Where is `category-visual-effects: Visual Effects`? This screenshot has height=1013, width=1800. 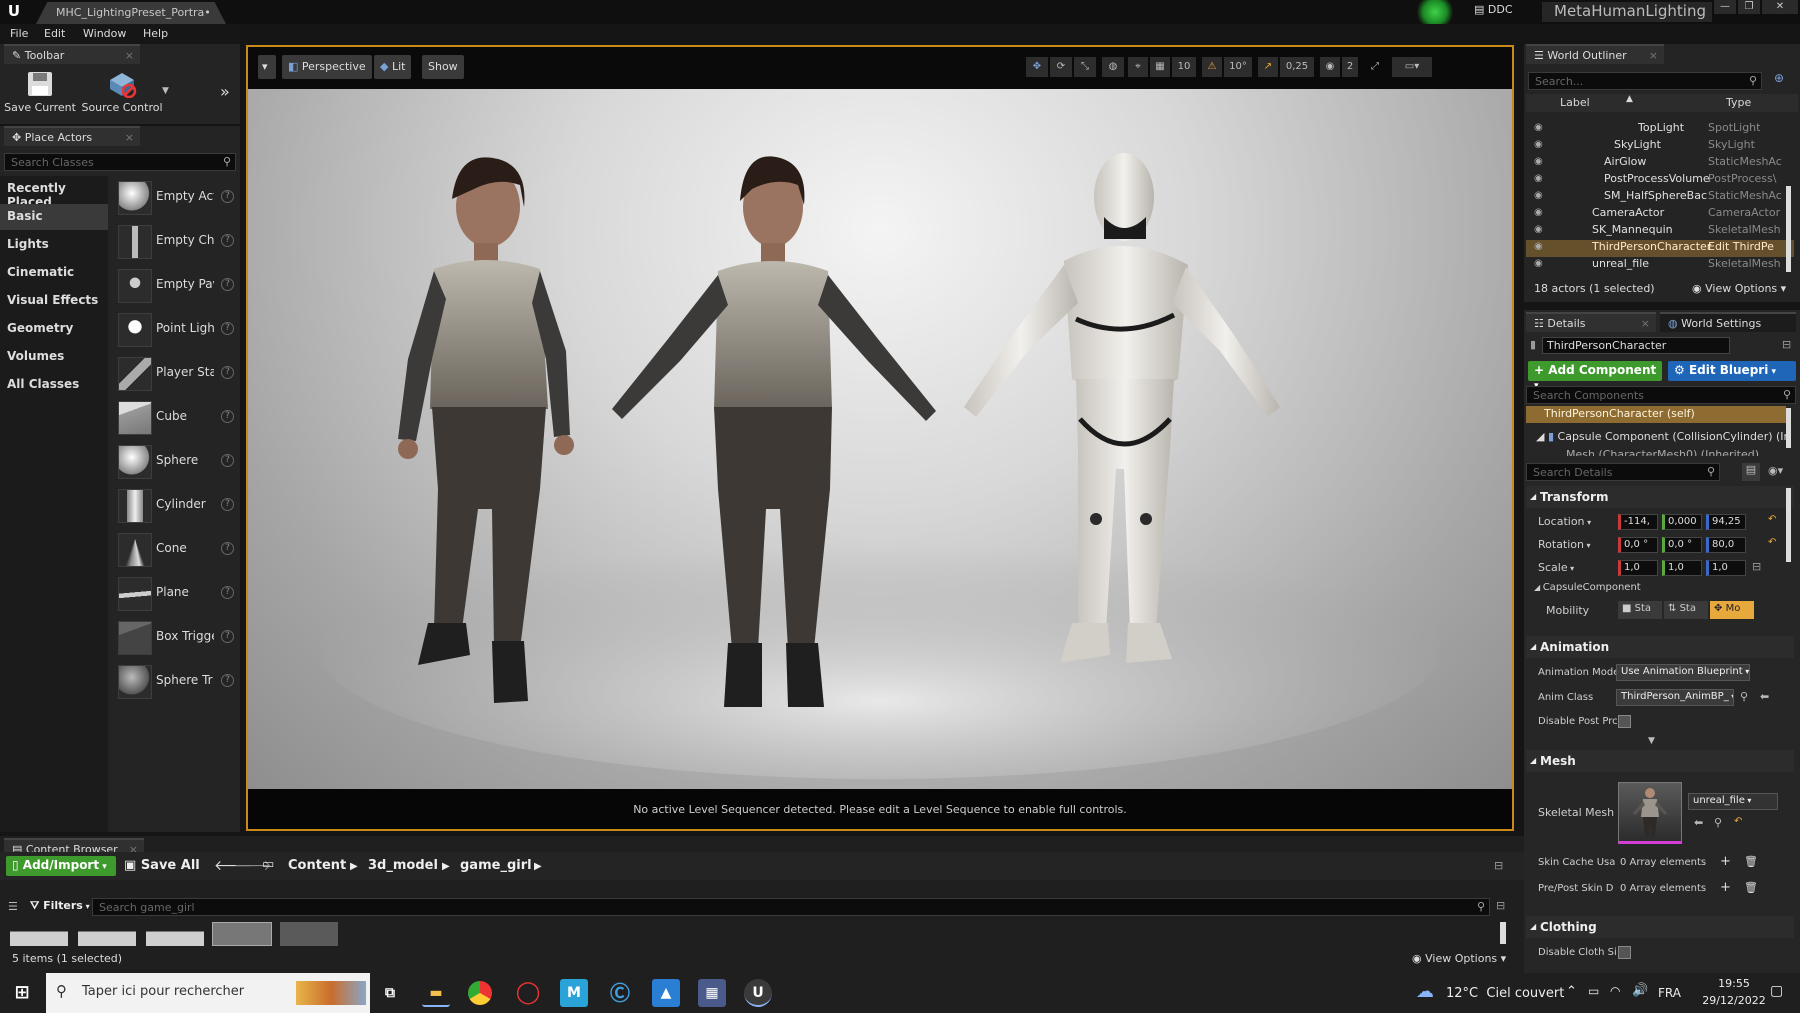
category-visual-effects: Visual Effects is located at coordinates (54, 301).